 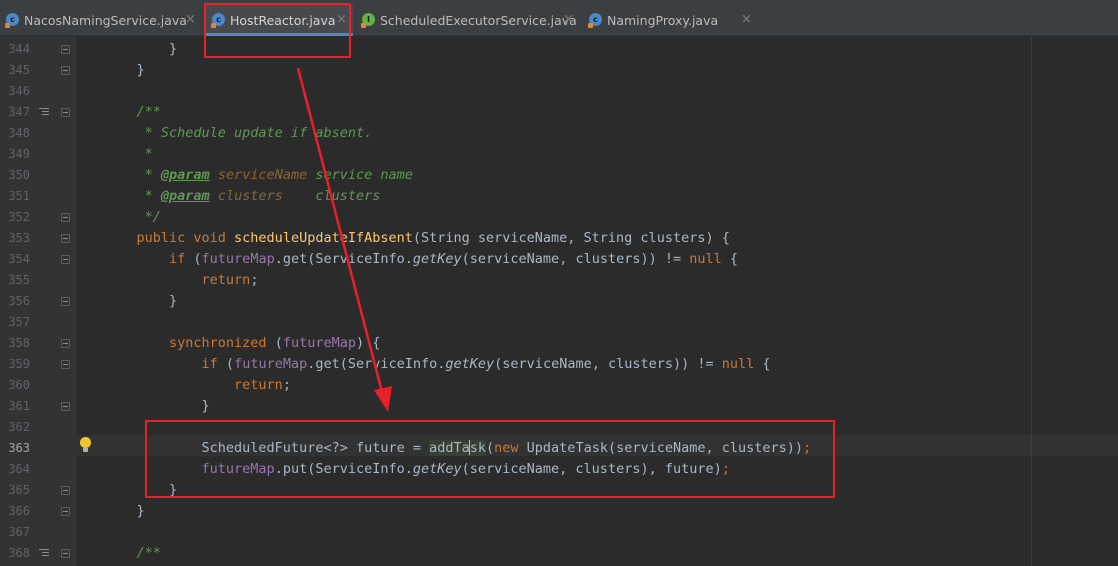 I want to click on line-number: 353, so click(x=19, y=238).